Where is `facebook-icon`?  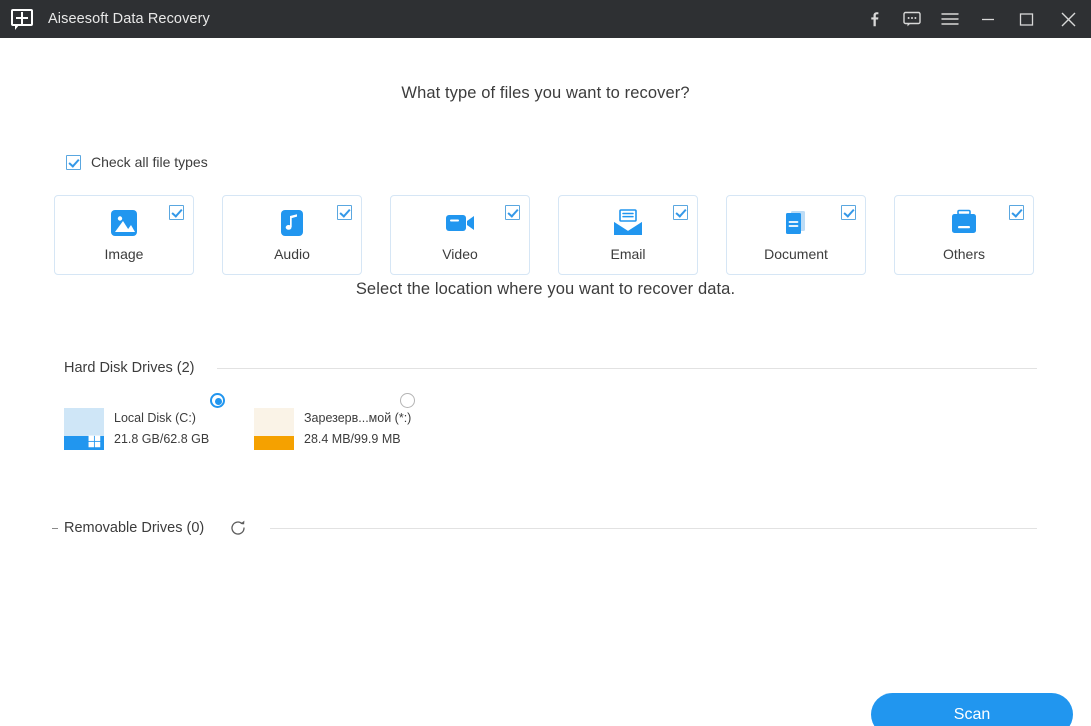
facebook-icon is located at coordinates (874, 19).